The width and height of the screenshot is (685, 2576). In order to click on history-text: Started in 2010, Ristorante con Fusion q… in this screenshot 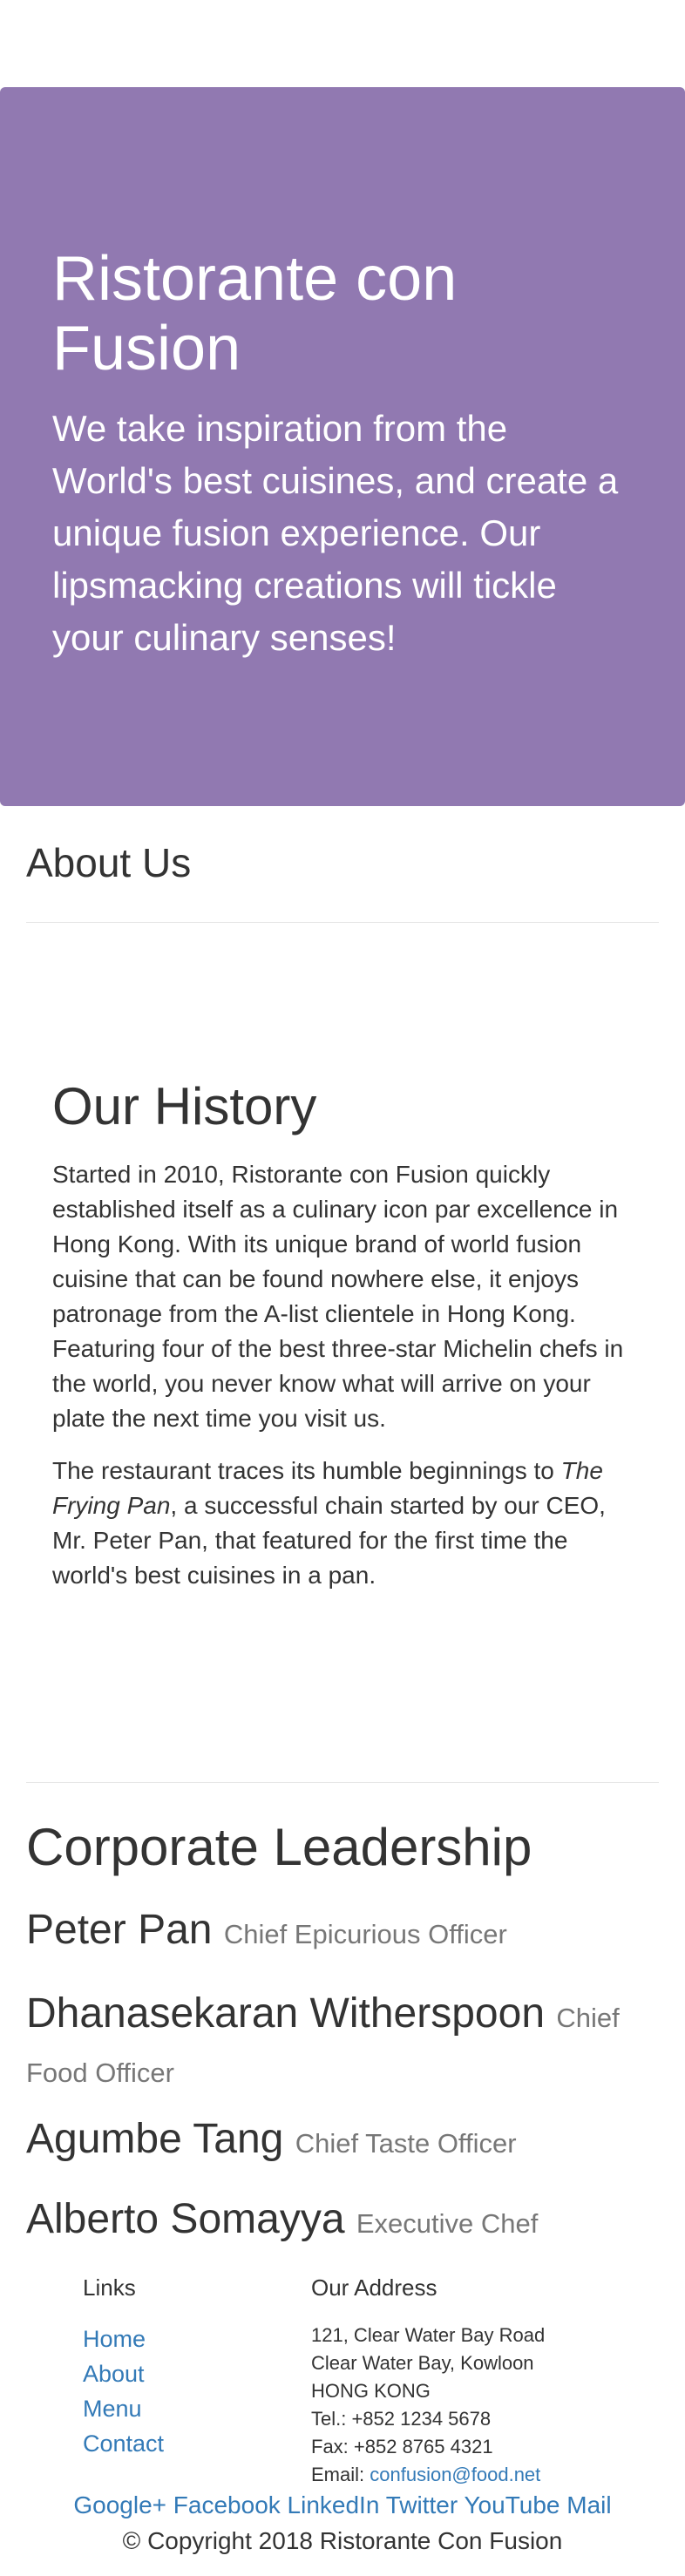, I will do `click(344, 1383)`.